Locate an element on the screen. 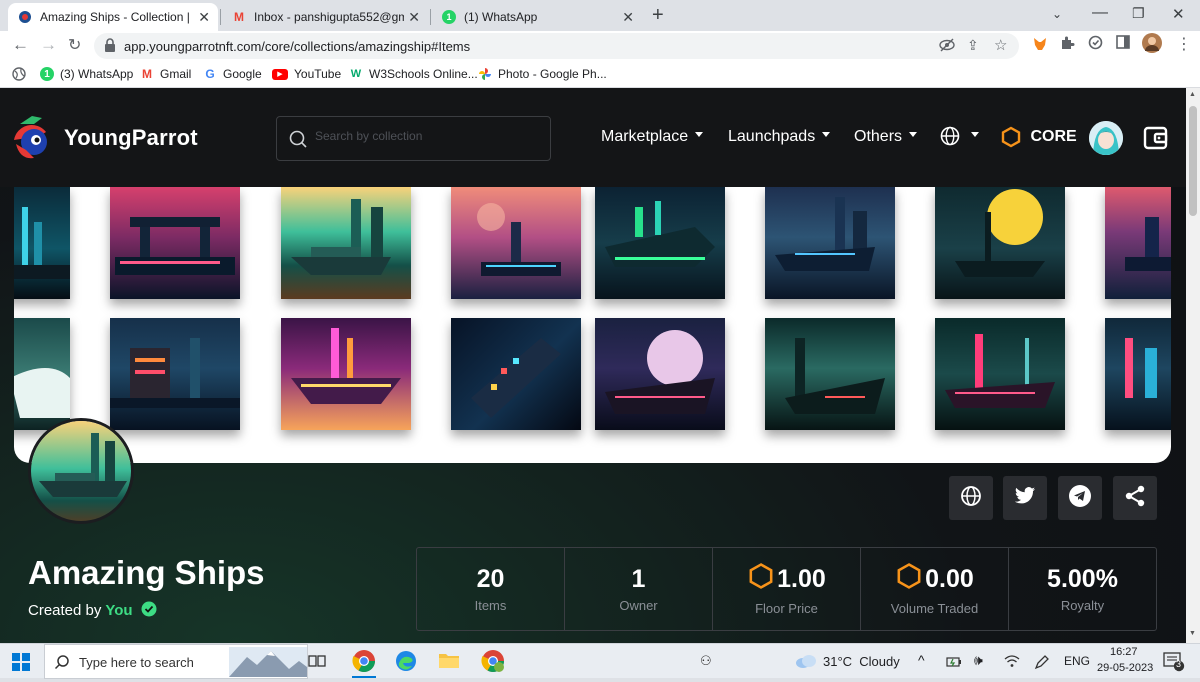 Image resolution: width=1200 pixels, height=682 pixels. chain-selector: CORE is located at coordinates (1038, 137).